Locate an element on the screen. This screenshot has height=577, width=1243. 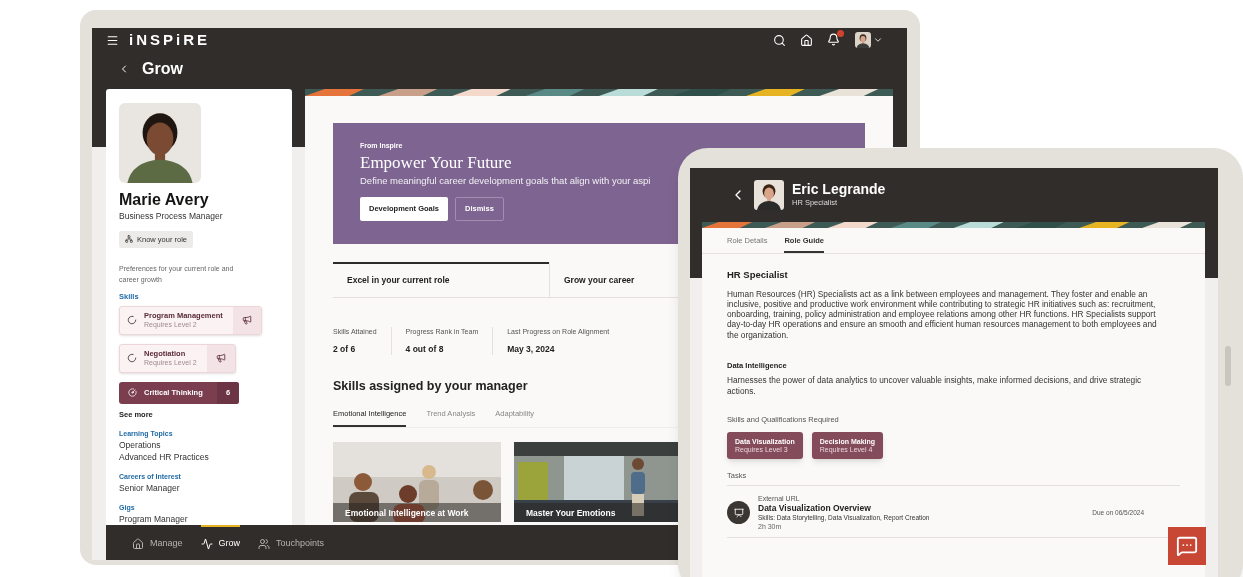
banner-text: Define meaningful career development goals that align with your aspi is located at coordinates (505, 180).